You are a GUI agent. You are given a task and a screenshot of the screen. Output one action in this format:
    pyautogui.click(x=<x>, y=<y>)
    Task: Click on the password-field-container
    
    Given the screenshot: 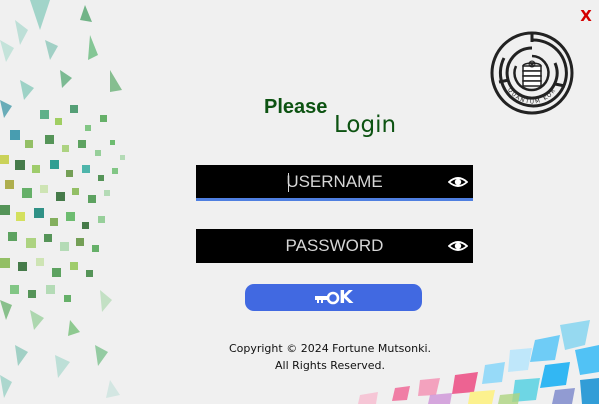 What is the action you would take?
    pyautogui.click(x=334, y=246)
    